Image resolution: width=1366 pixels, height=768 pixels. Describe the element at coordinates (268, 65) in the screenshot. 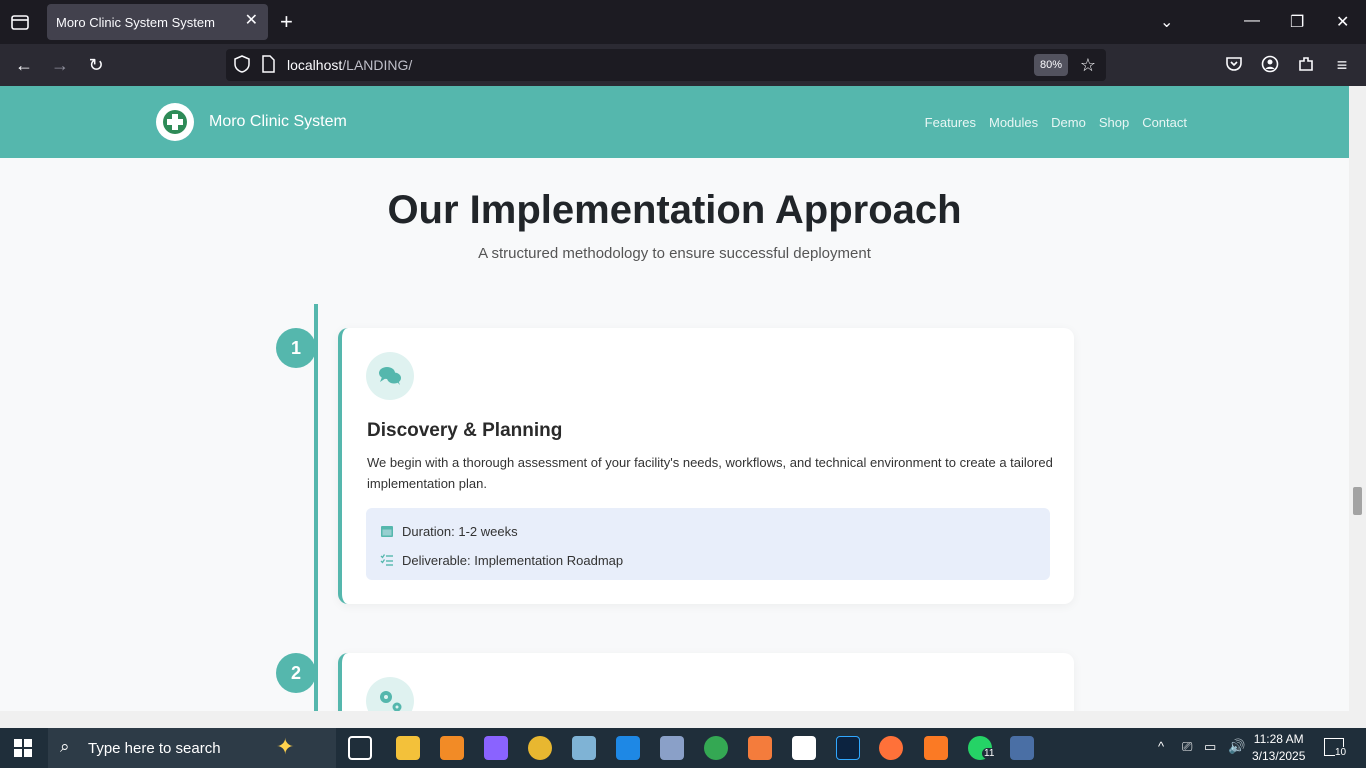

I see `page-info-icon` at that location.